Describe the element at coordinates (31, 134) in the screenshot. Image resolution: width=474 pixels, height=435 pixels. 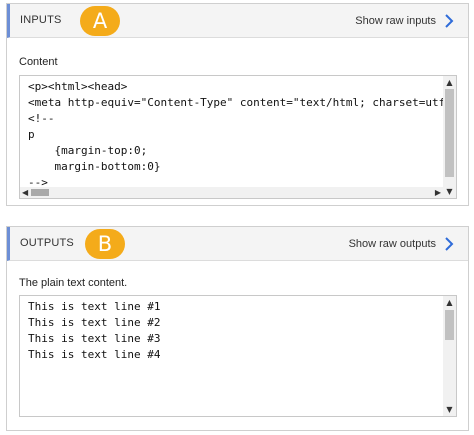
I see `code-line: p` at that location.